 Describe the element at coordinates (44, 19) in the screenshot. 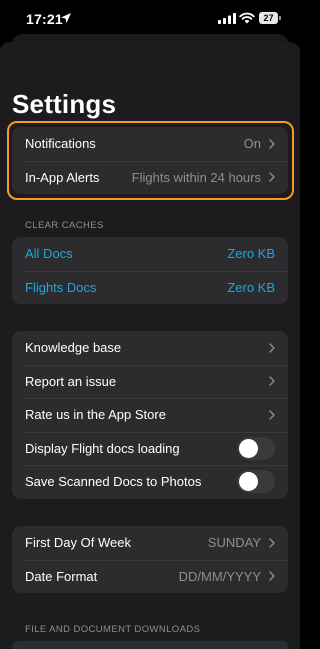

I see `status-time: 17:21` at that location.